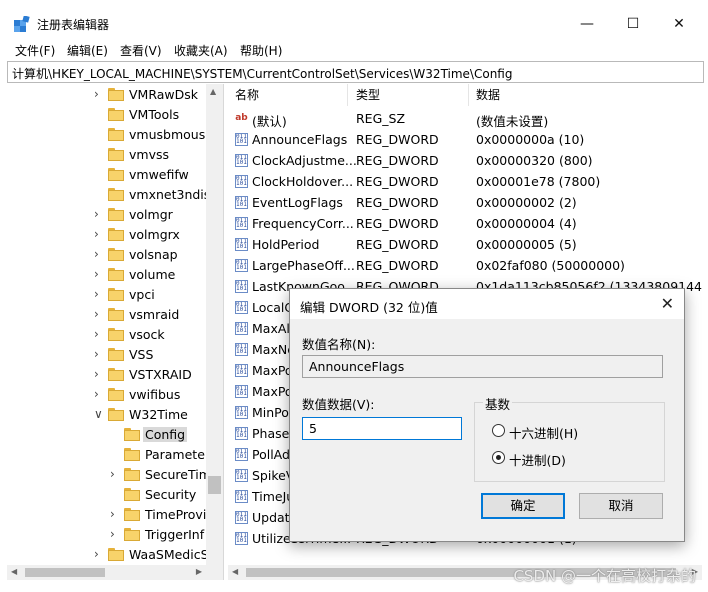  I want to click on tree-item-label: W32Time, so click(158, 414).